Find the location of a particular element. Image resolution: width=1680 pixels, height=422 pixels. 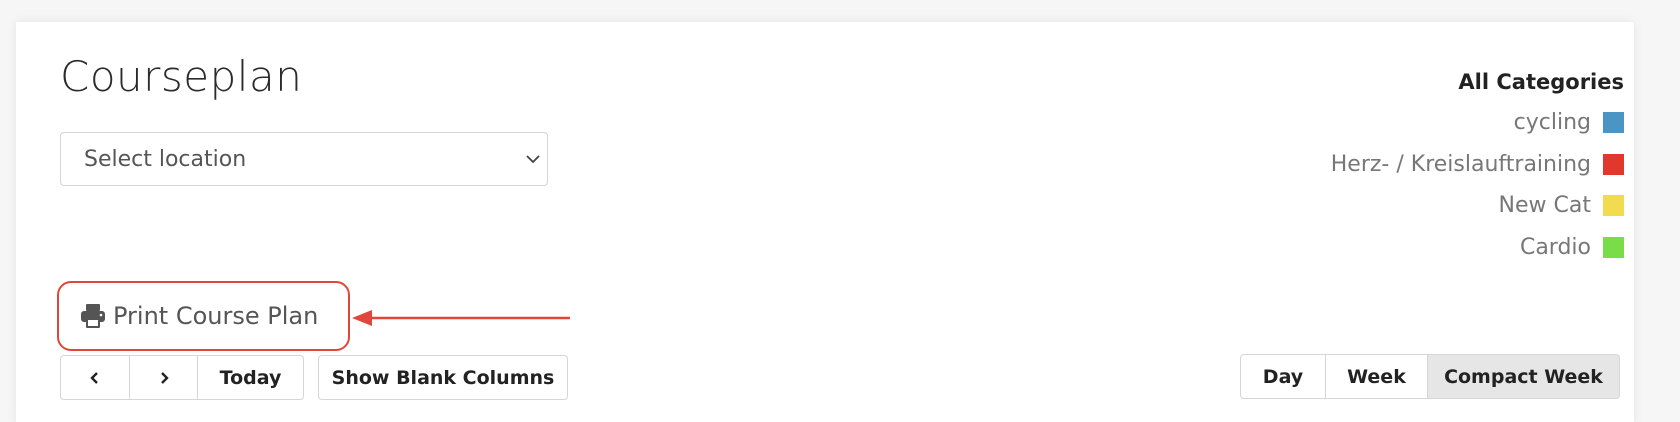

previous-button is located at coordinates (95, 377).